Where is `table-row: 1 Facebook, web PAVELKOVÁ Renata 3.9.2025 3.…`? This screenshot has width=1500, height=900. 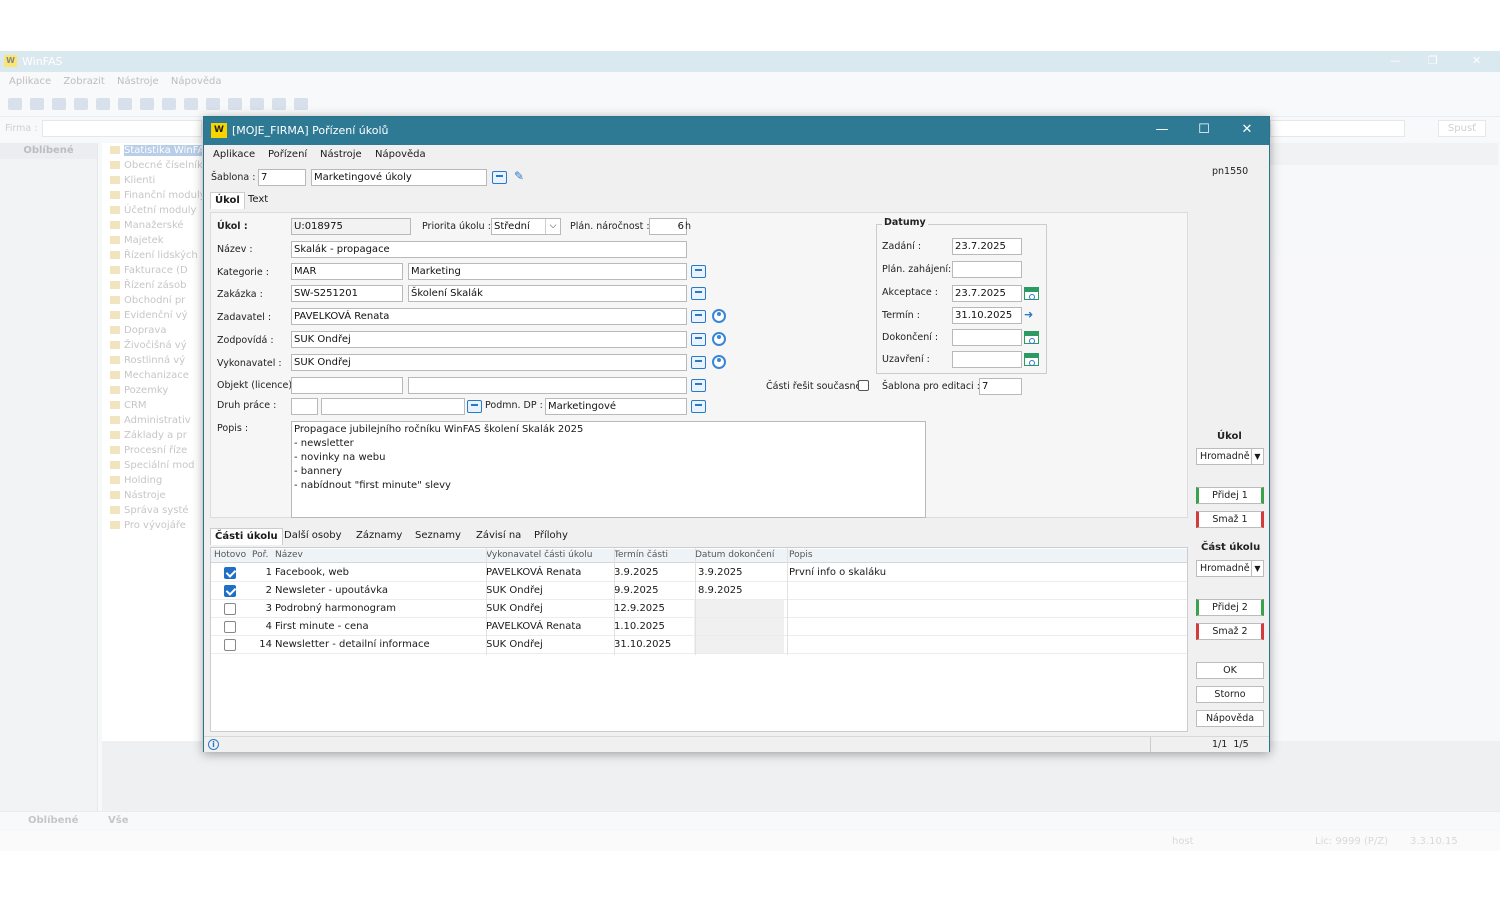 table-row: 1 Facebook, web PAVELKOVÁ Renata 3.9.2025 3.… is located at coordinates (699, 573).